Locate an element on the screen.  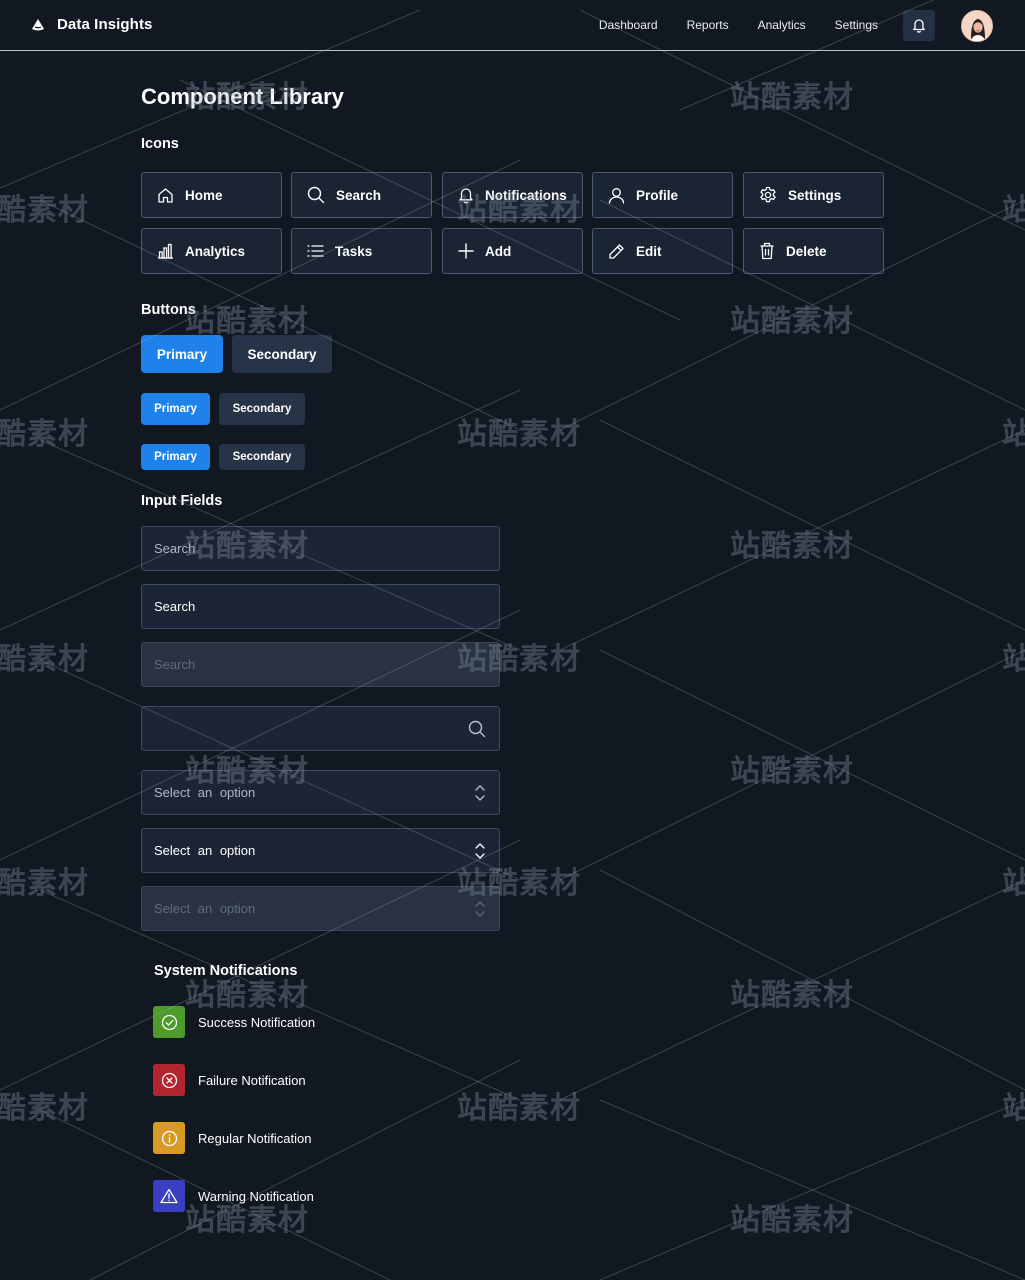
select-placeholder-text: Select an option is located at coordinates (205, 792).